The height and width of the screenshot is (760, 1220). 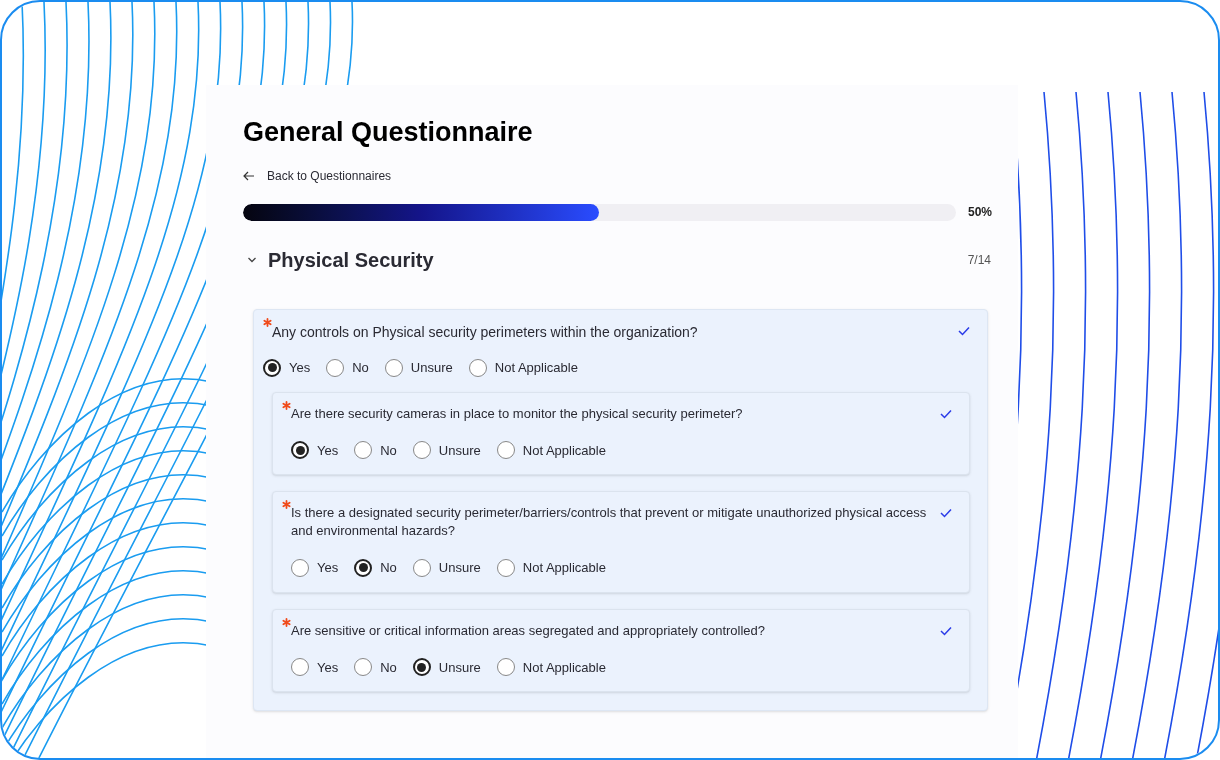 I want to click on progress-reading: 50%, so click(x=979, y=212).